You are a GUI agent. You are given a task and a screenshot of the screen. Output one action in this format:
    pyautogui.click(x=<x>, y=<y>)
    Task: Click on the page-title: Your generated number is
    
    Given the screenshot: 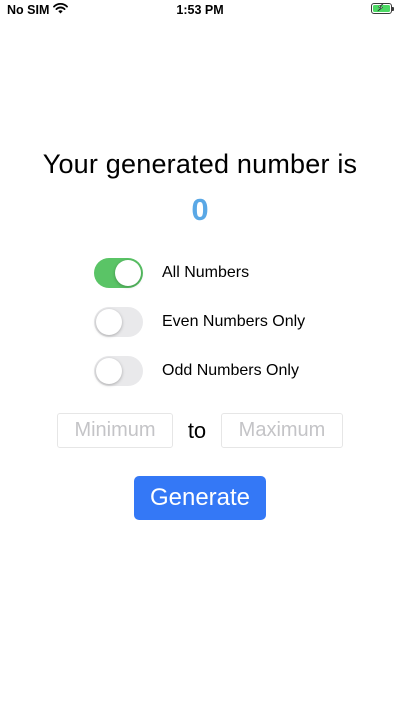 What is the action you would take?
    pyautogui.click(x=200, y=164)
    